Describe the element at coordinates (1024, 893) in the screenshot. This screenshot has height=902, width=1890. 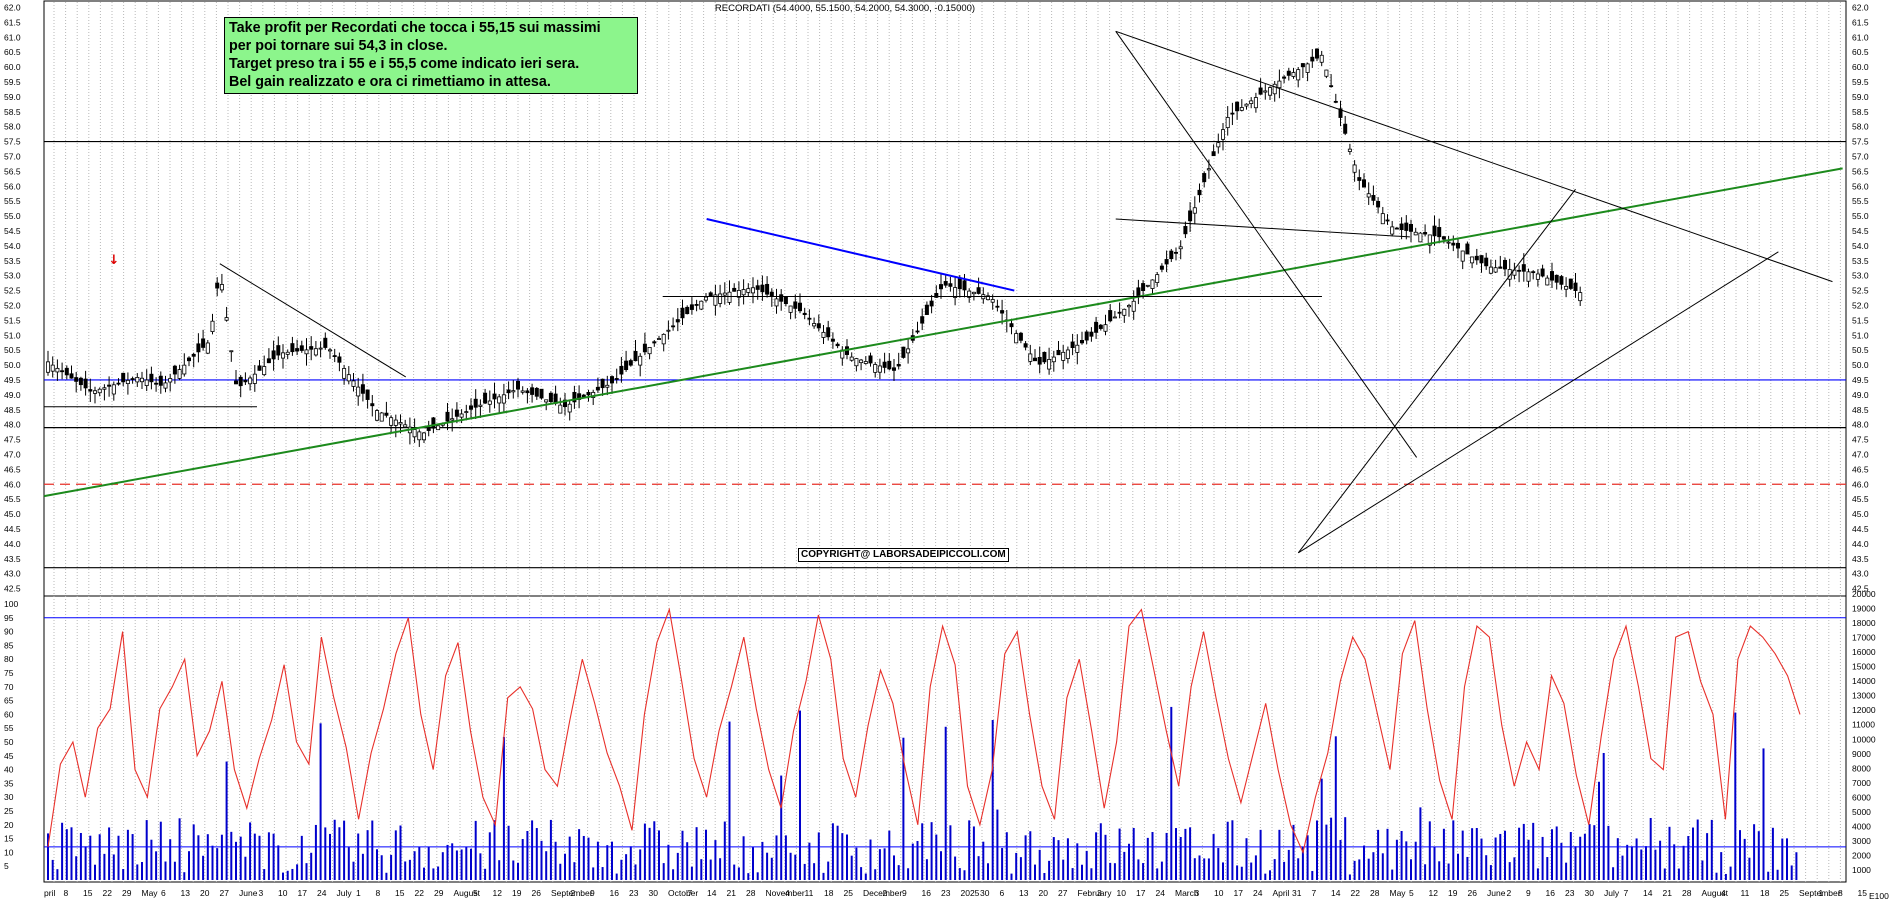
I see `date-tick-label: 13` at that location.